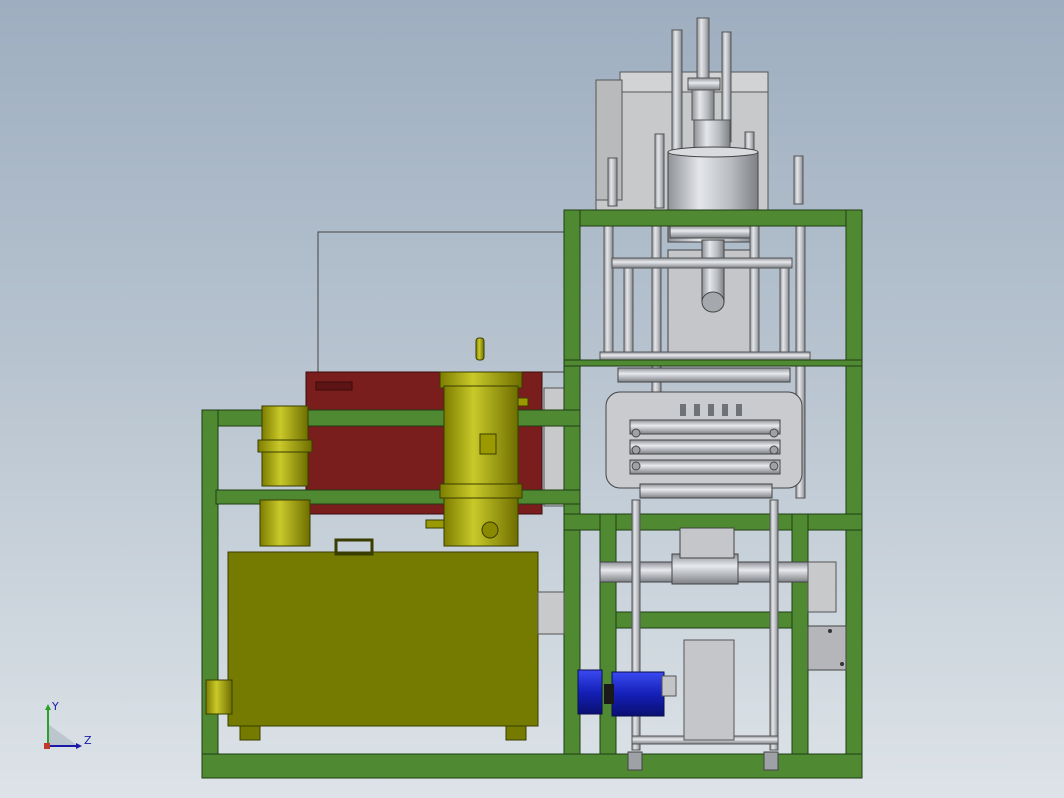 The width and height of the screenshot is (1064, 798). Describe the element at coordinates (704, 433) in the screenshot. I see `tube-bundle` at that location.